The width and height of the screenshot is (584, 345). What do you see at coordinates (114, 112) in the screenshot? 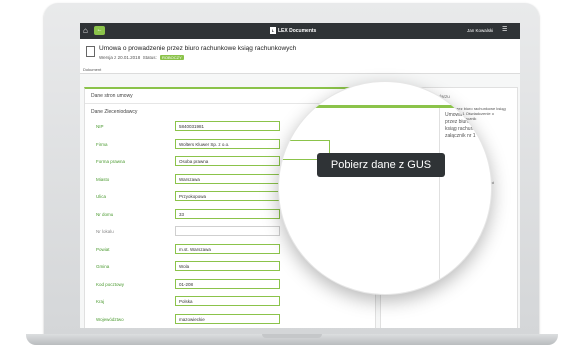
I see `subsection-title: Dane Zleceniodawcy` at bounding box center [114, 112].